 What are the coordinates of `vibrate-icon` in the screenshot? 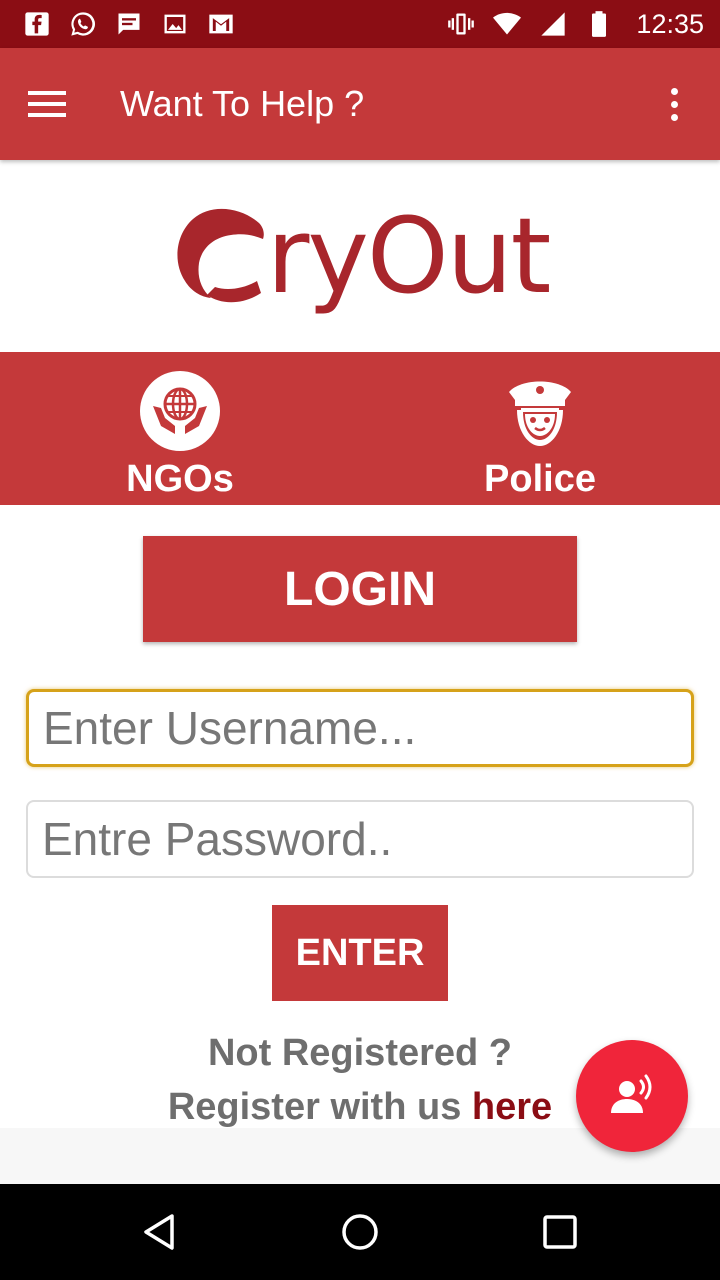 It's located at (461, 24).